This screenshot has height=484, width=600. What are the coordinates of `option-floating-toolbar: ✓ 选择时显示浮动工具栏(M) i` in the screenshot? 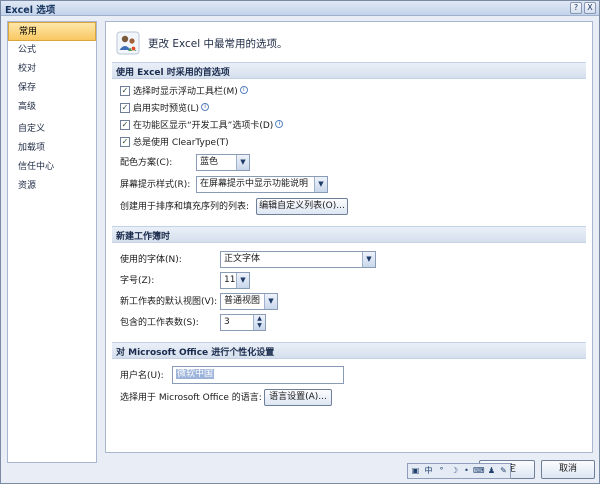 It's located at (184, 92).